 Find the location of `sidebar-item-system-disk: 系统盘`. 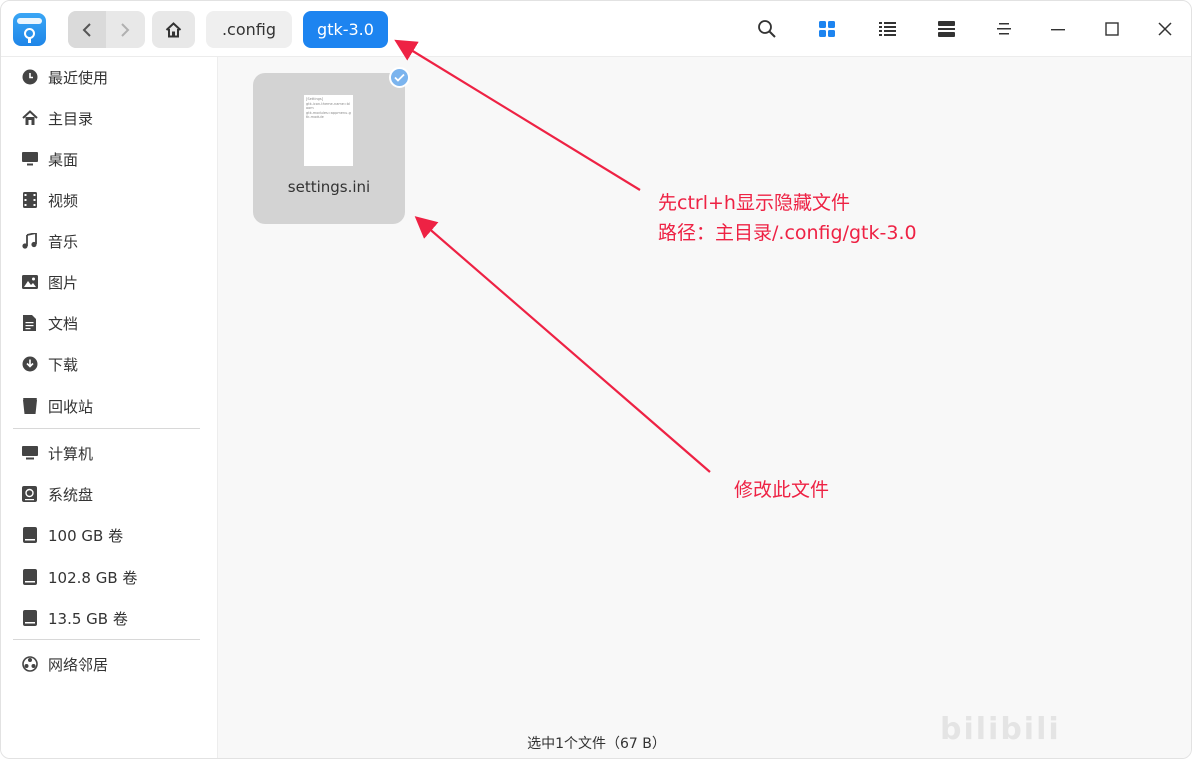

sidebar-item-system-disk: 系统盘 is located at coordinates (109, 494).